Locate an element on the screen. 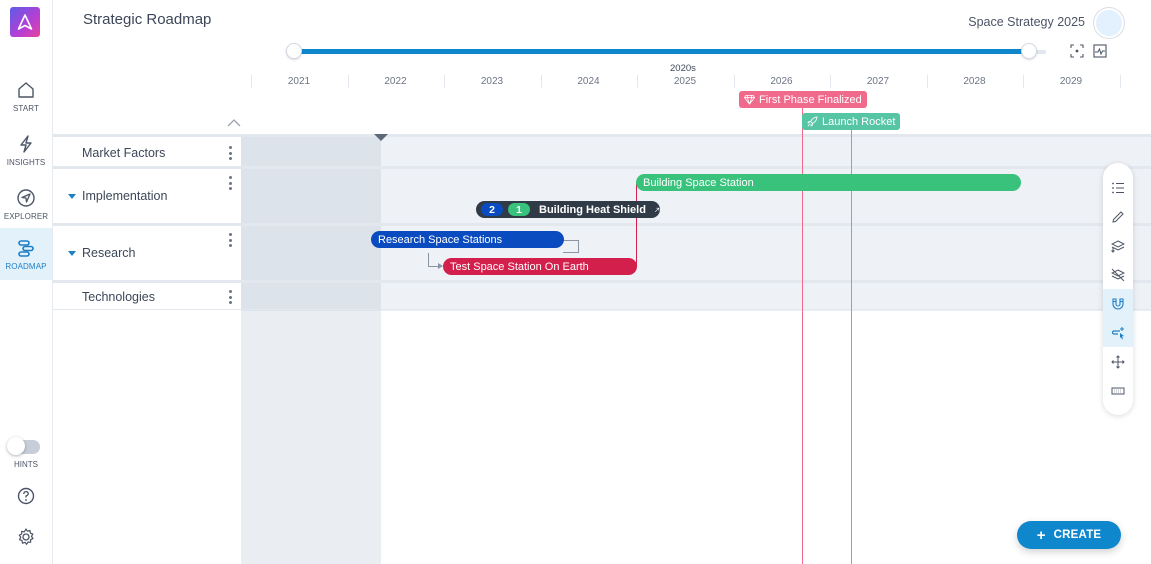 This screenshot has width=1151, height=564. badge-count-blue: 2 is located at coordinates (492, 209).